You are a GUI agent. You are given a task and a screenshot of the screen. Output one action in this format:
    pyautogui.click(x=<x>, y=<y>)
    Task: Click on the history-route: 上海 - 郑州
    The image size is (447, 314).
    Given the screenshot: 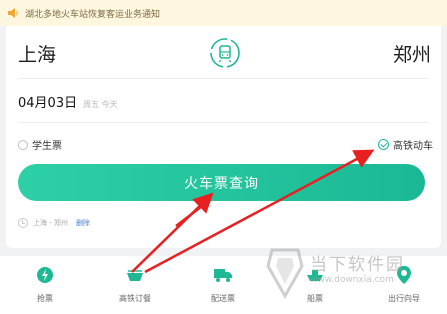 What is the action you would take?
    pyautogui.click(x=50, y=223)
    